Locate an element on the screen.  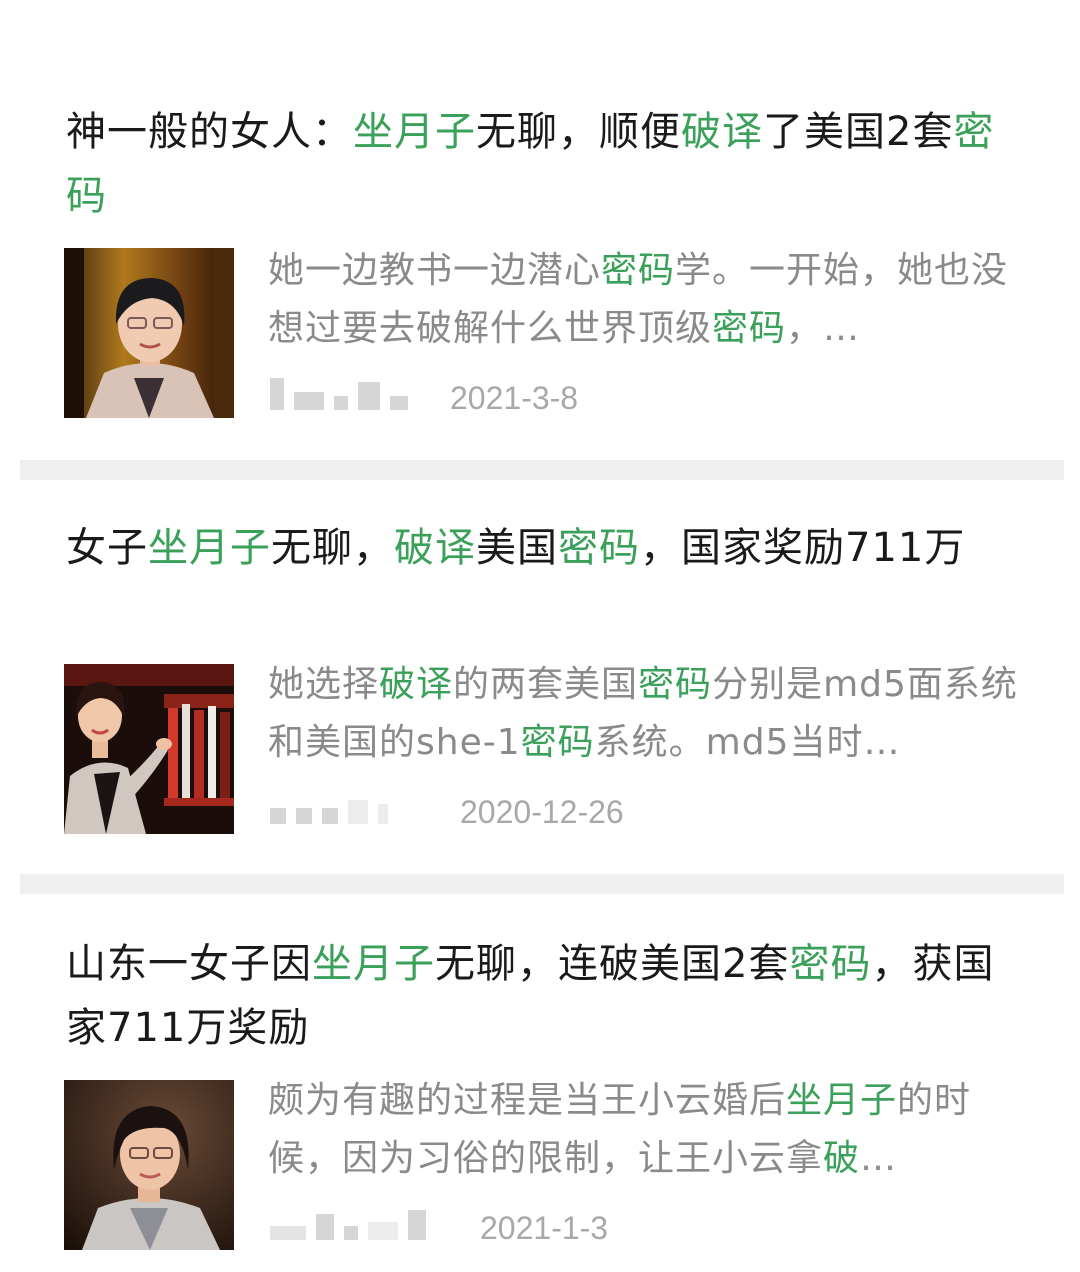
woman-interview-image is located at coordinates (149, 1165).